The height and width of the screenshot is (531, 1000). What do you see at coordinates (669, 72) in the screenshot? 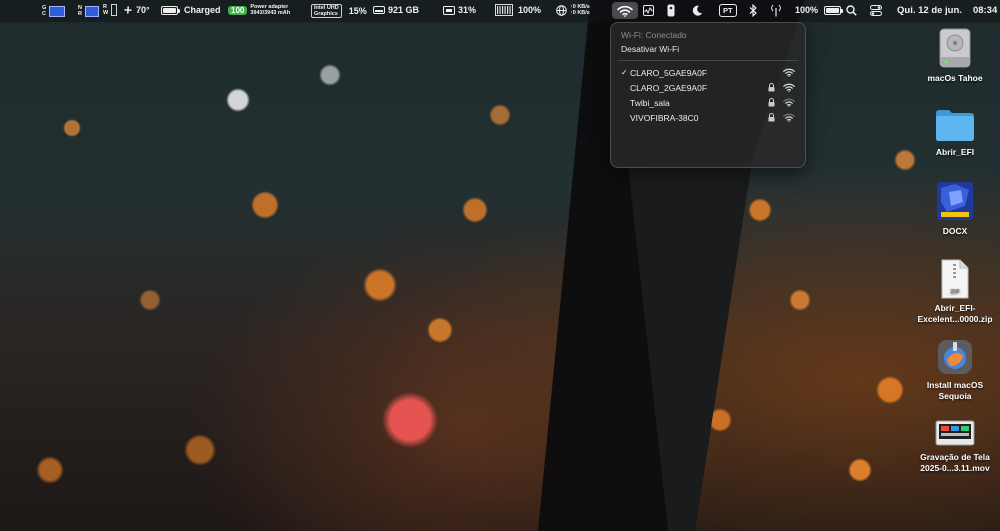
I see `network-name: CLARO_5GAE9A0F` at bounding box center [669, 72].